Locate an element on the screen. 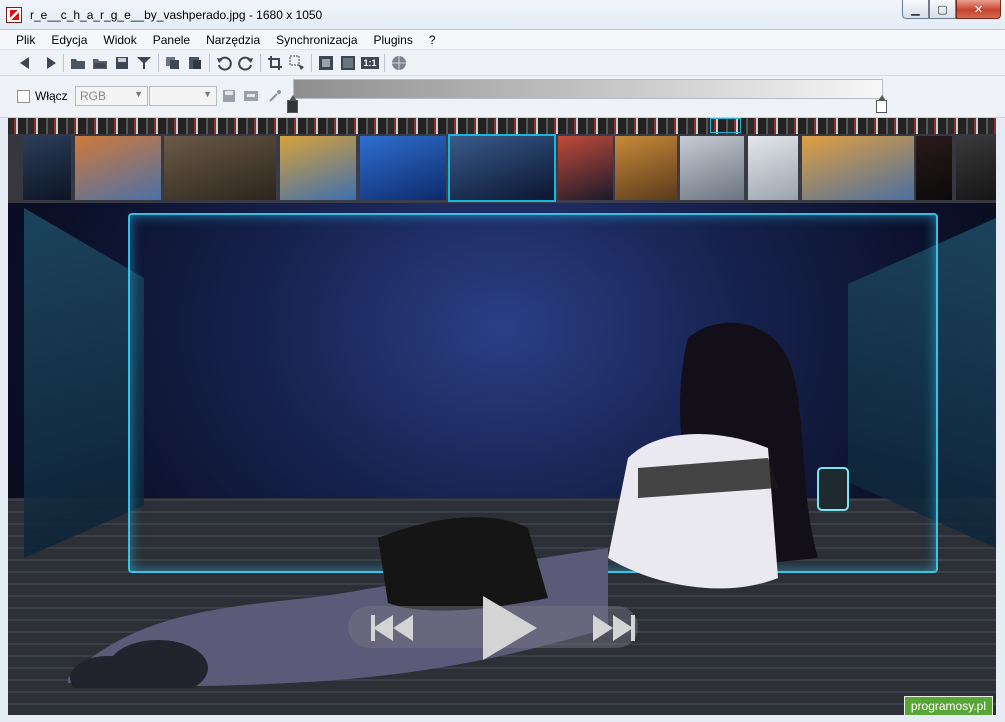  play-icon is located at coordinates (509, 628).